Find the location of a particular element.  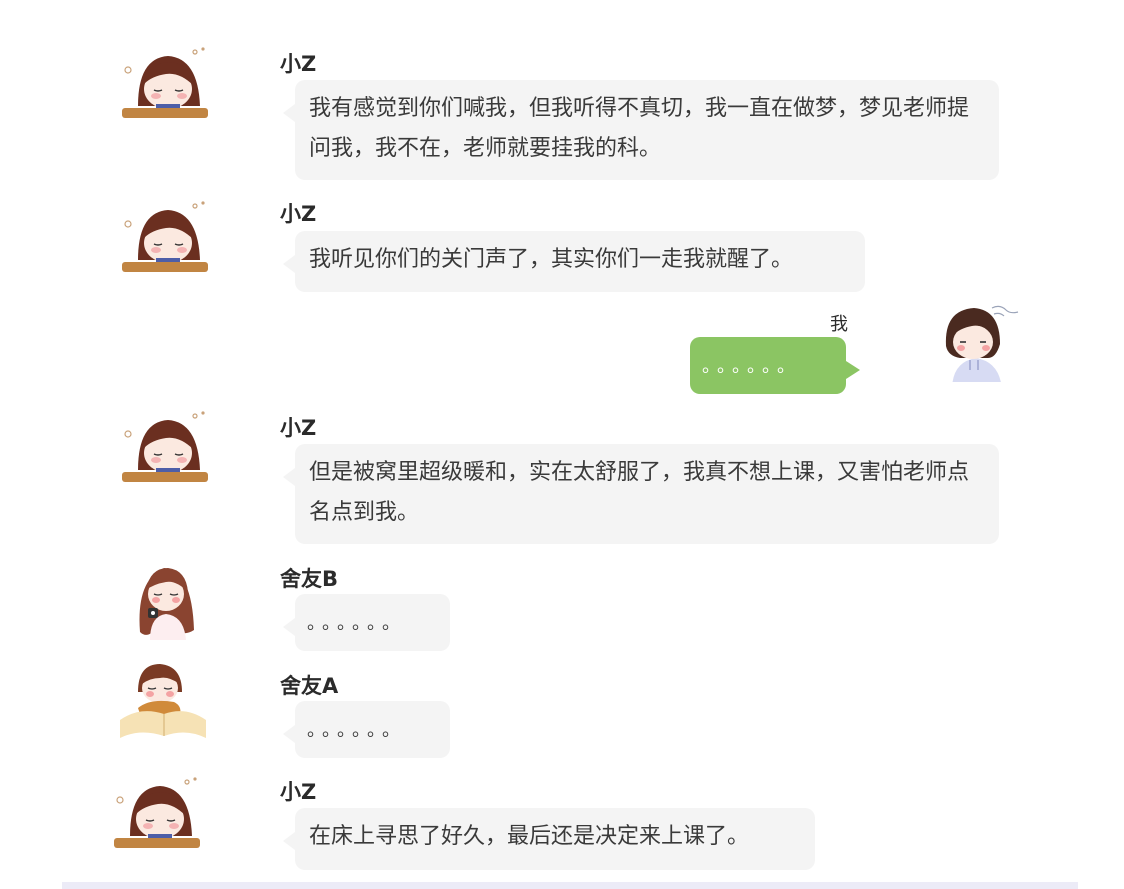

footer-divider is located at coordinates (570, 885).